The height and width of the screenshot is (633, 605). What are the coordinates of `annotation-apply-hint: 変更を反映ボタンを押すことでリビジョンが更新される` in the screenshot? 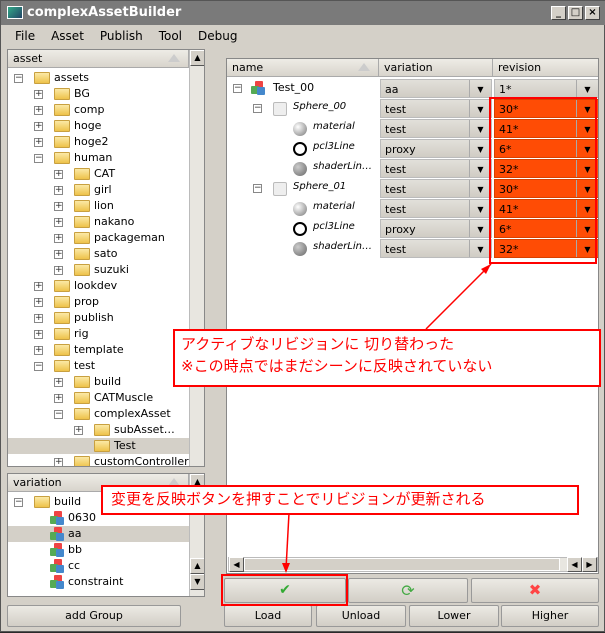 It's located at (340, 500).